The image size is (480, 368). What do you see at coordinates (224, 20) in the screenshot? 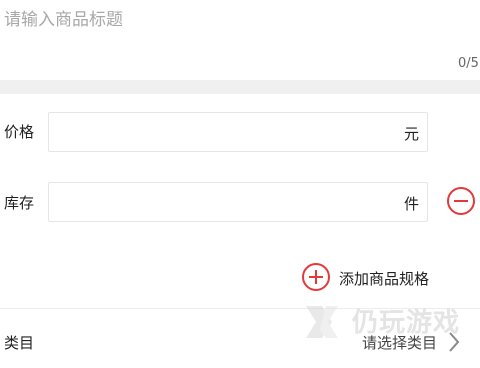
I see `title-input` at bounding box center [224, 20].